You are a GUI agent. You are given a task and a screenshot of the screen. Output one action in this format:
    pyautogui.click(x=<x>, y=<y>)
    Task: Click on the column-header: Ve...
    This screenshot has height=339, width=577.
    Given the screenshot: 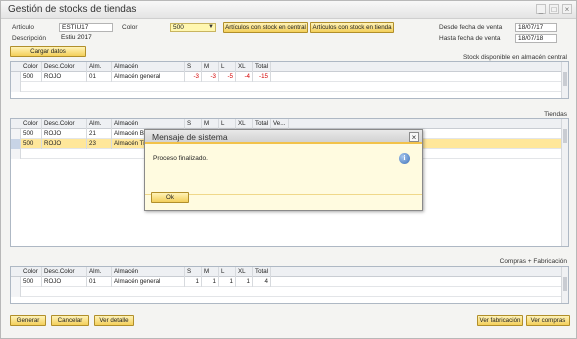 What is the action you would take?
    pyautogui.click(x=280, y=124)
    